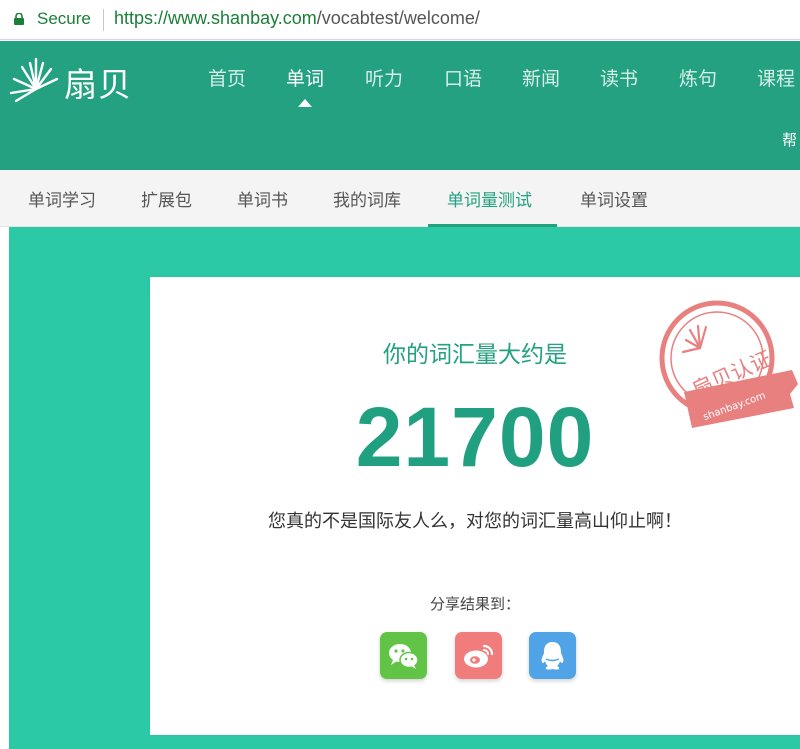  I want to click on wechat-icon, so click(404, 656).